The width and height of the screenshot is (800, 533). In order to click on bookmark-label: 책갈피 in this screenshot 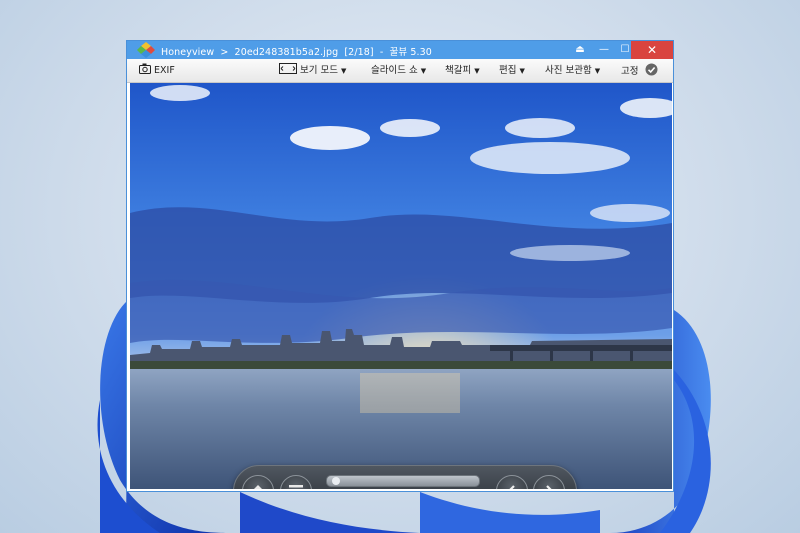, I will do `click(458, 70)`.